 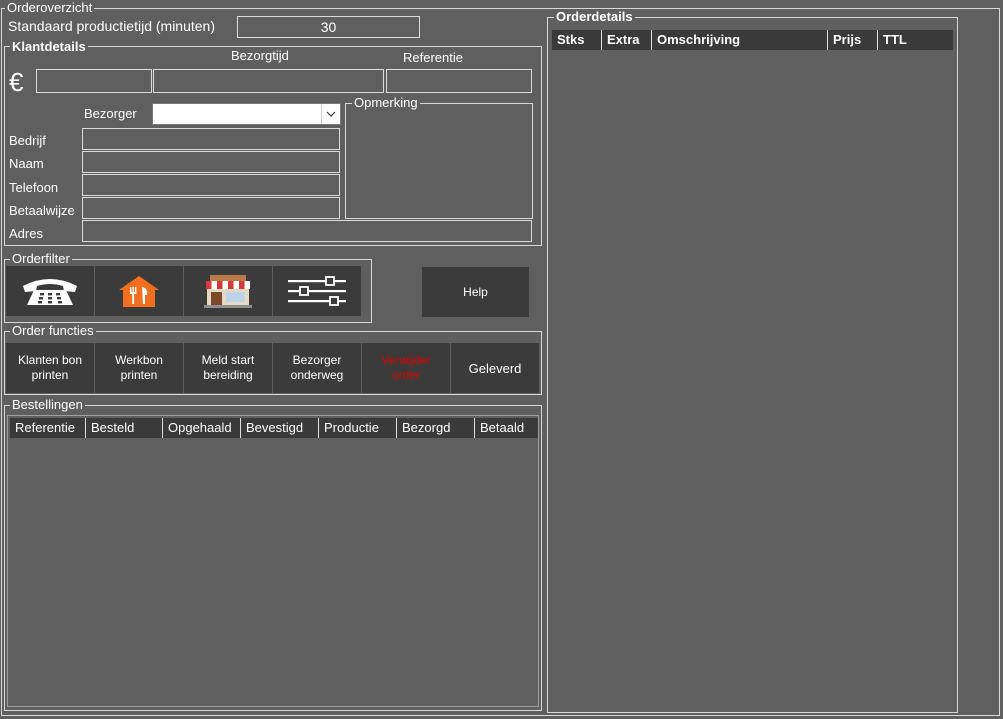 What do you see at coordinates (853, 40) in the screenshot?
I see `col-price: Prijs` at bounding box center [853, 40].